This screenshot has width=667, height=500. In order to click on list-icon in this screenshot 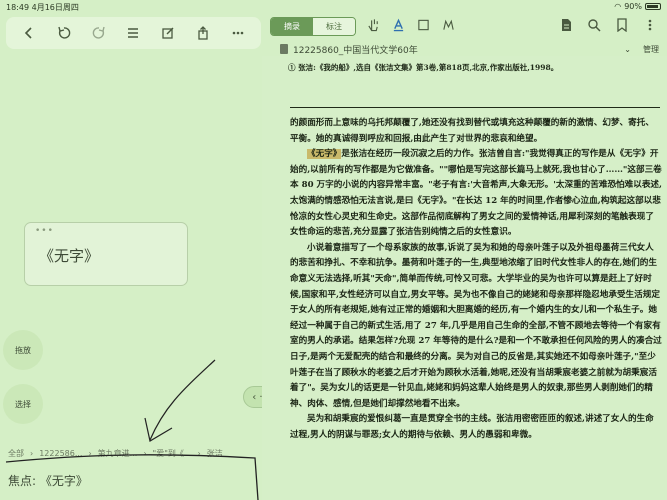, I will do `click(133, 33)`.